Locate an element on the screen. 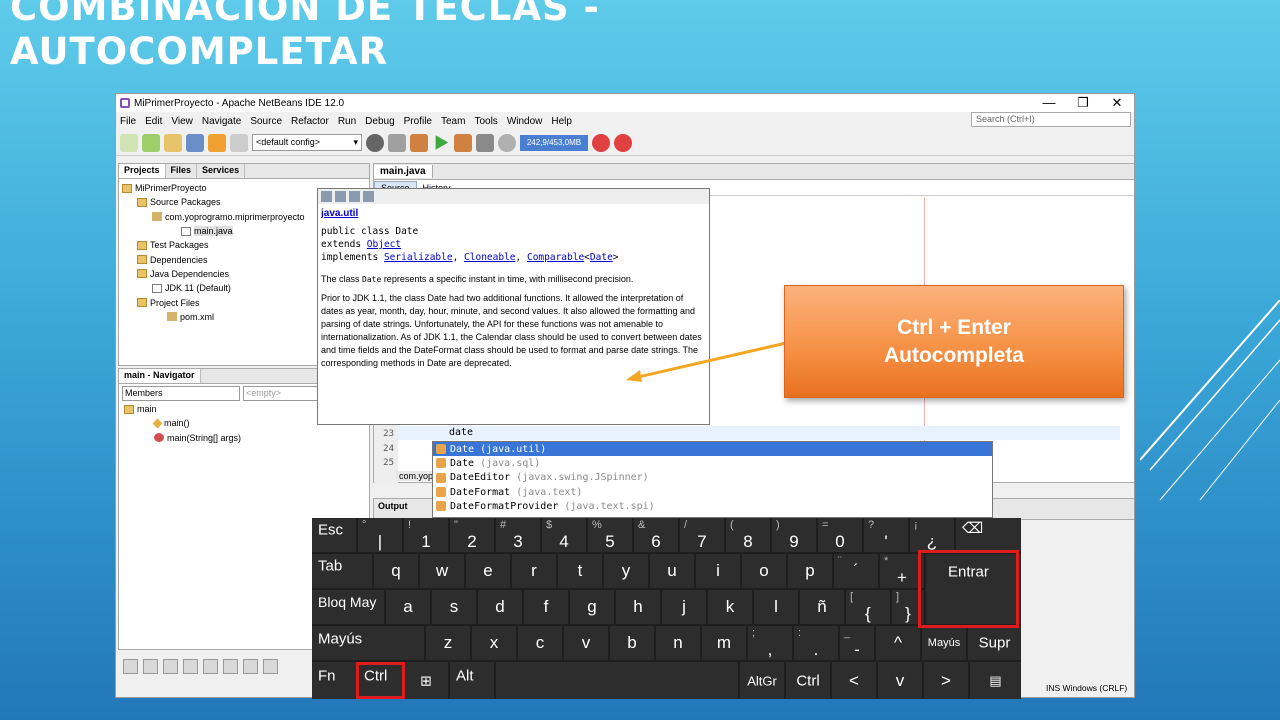 This screenshot has width=1280, height=720. completion-item: DateEditor (javax.swing.JSpinner) is located at coordinates (712, 478).